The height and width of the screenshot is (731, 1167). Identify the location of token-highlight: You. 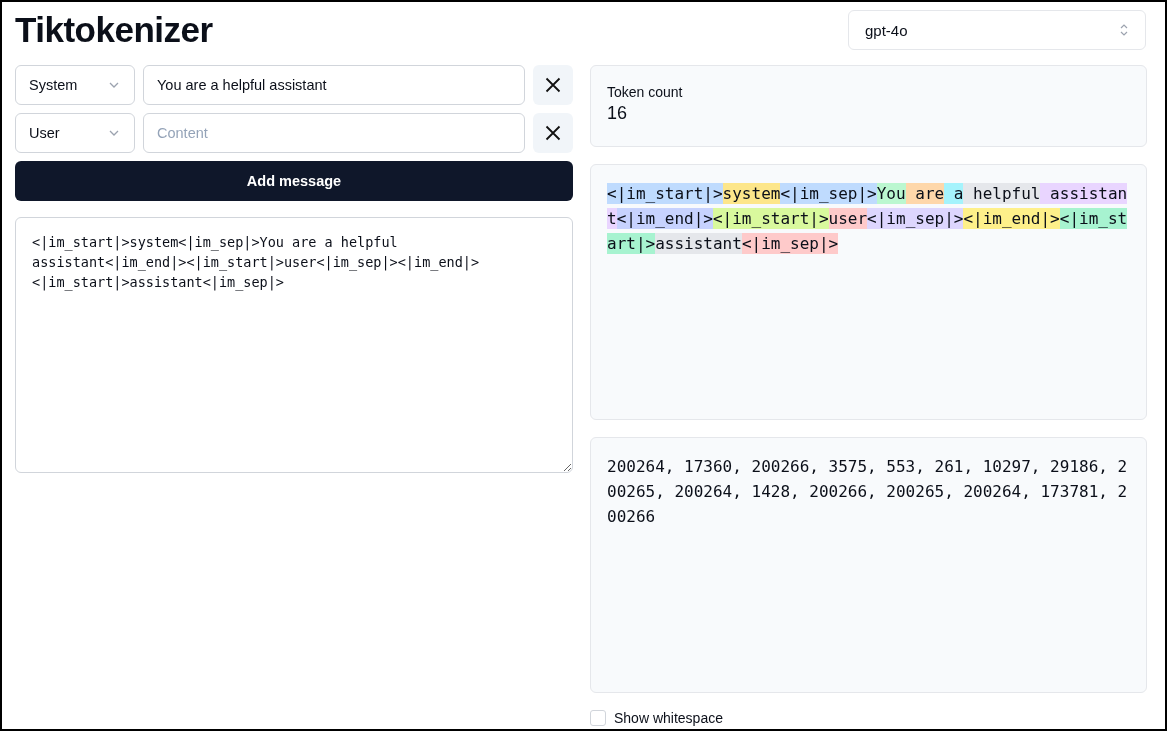
(891, 193).